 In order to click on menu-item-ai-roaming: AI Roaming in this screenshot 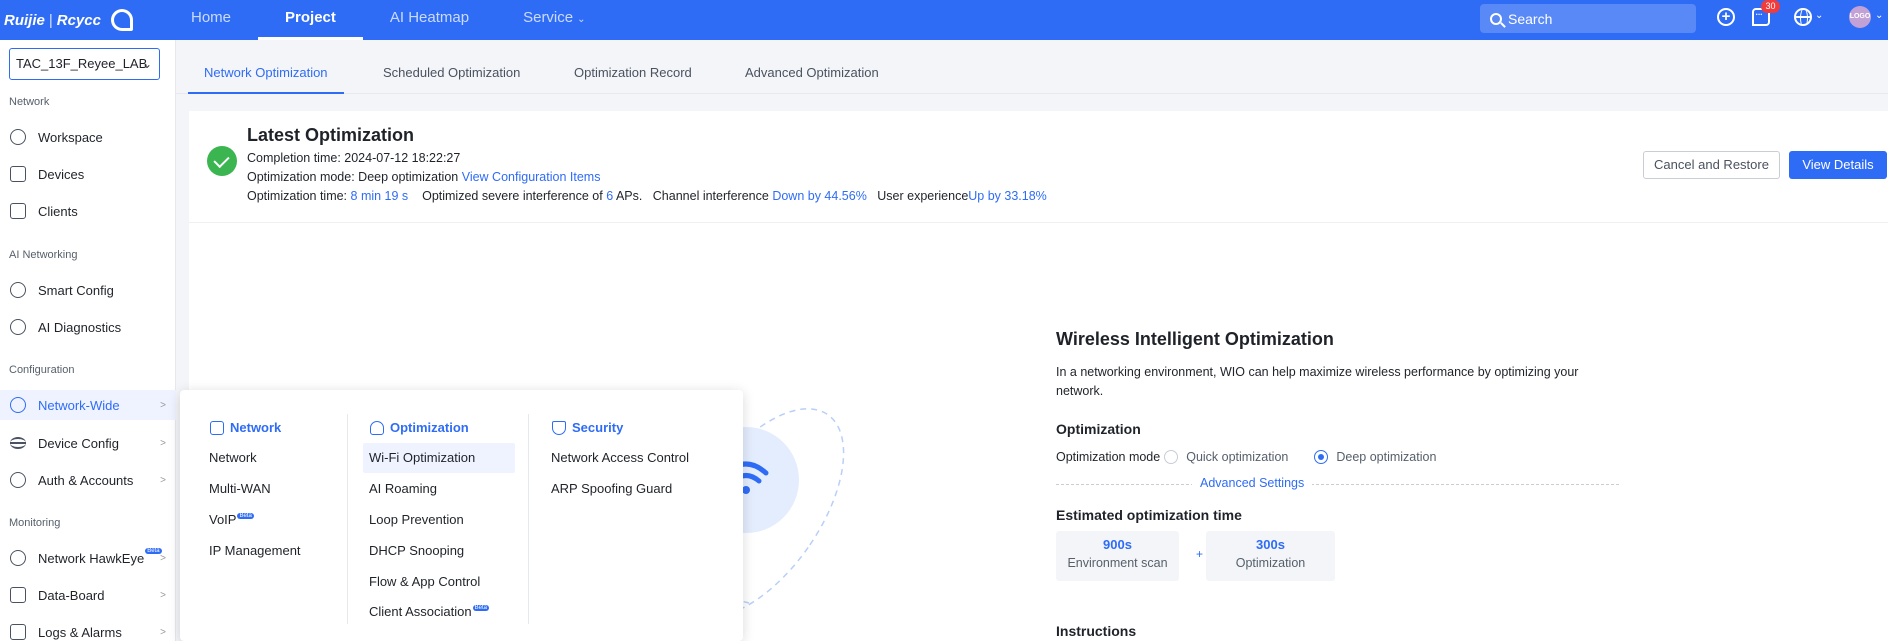, I will do `click(400, 489)`.